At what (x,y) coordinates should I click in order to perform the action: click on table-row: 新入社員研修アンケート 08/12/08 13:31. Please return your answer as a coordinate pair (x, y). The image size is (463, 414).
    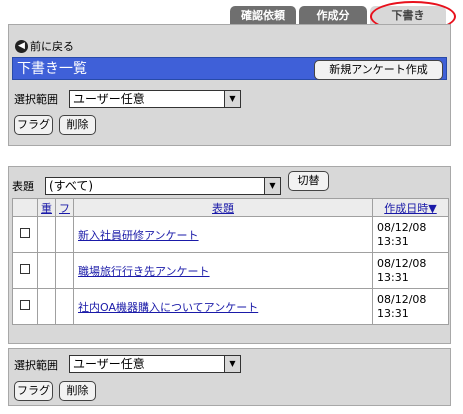
    Looking at the image, I should click on (230, 234).